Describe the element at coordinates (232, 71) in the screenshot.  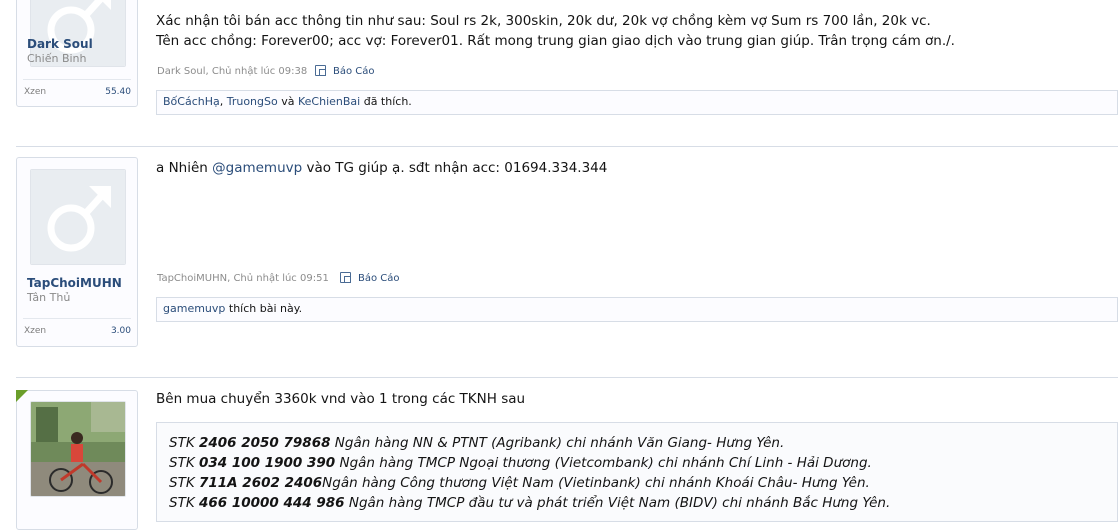
I see `post-1-meta: Dark Soul, Chủ nhật lúc 09:38` at that location.